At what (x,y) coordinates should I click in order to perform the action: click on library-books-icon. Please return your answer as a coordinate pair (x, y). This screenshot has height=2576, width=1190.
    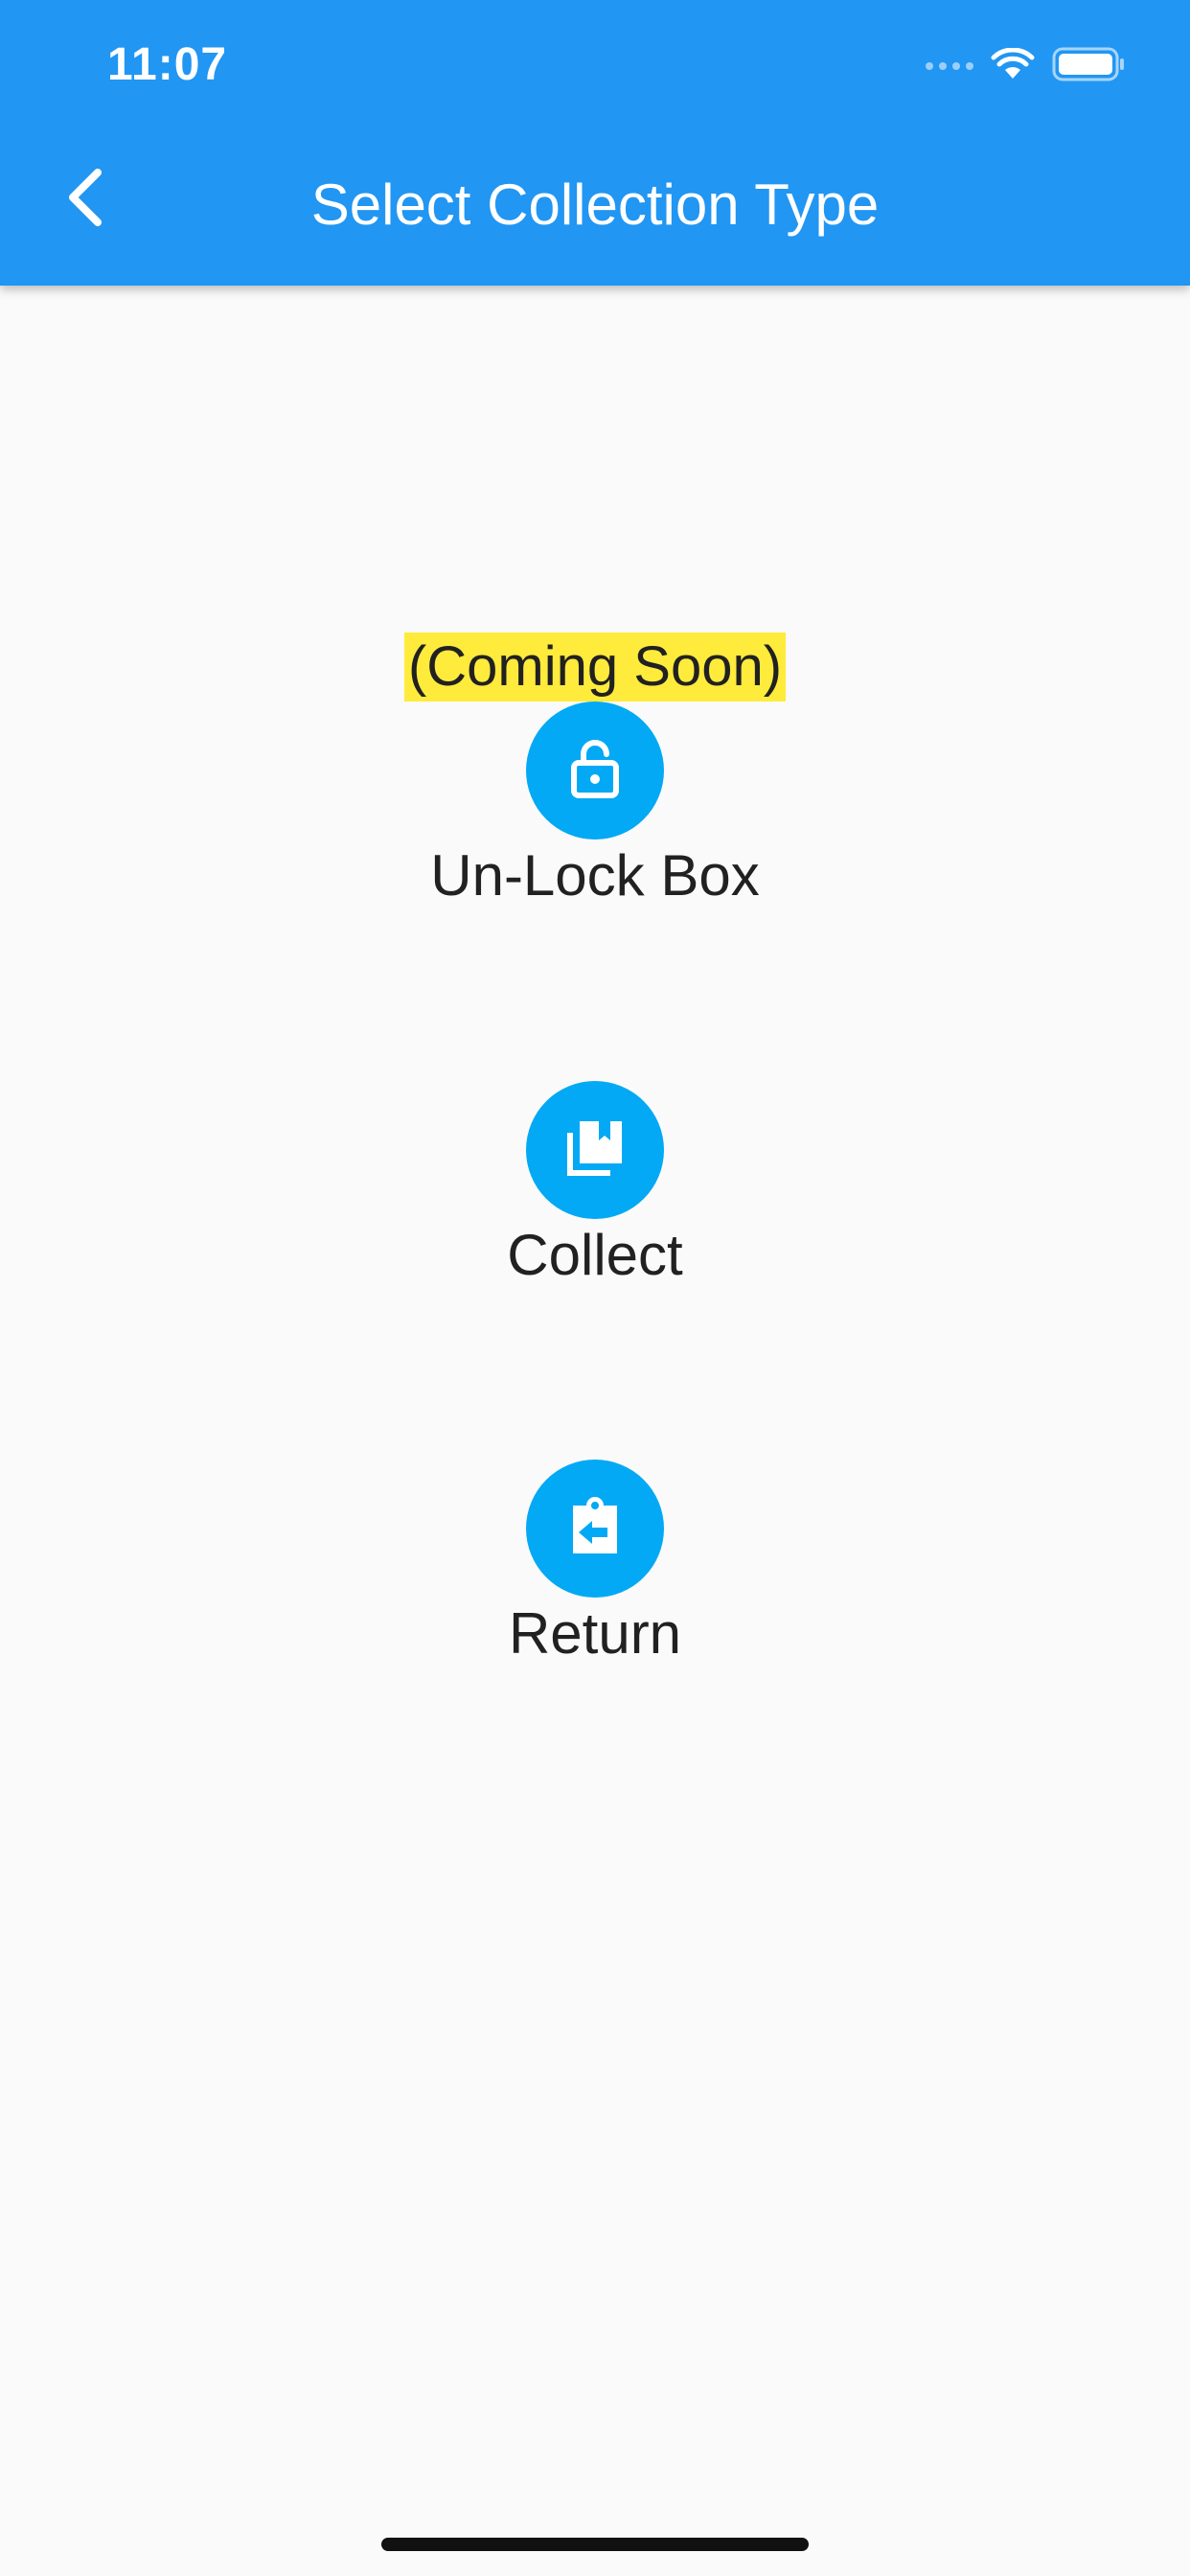
    Looking at the image, I should click on (595, 1150).